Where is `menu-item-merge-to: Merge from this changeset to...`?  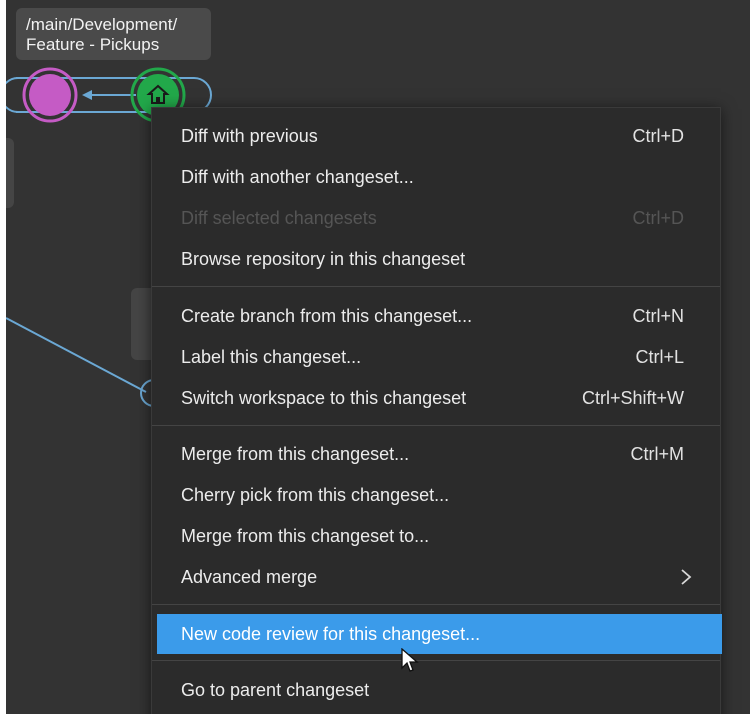
menu-item-merge-to: Merge from this changeset to... is located at coordinates (436, 536).